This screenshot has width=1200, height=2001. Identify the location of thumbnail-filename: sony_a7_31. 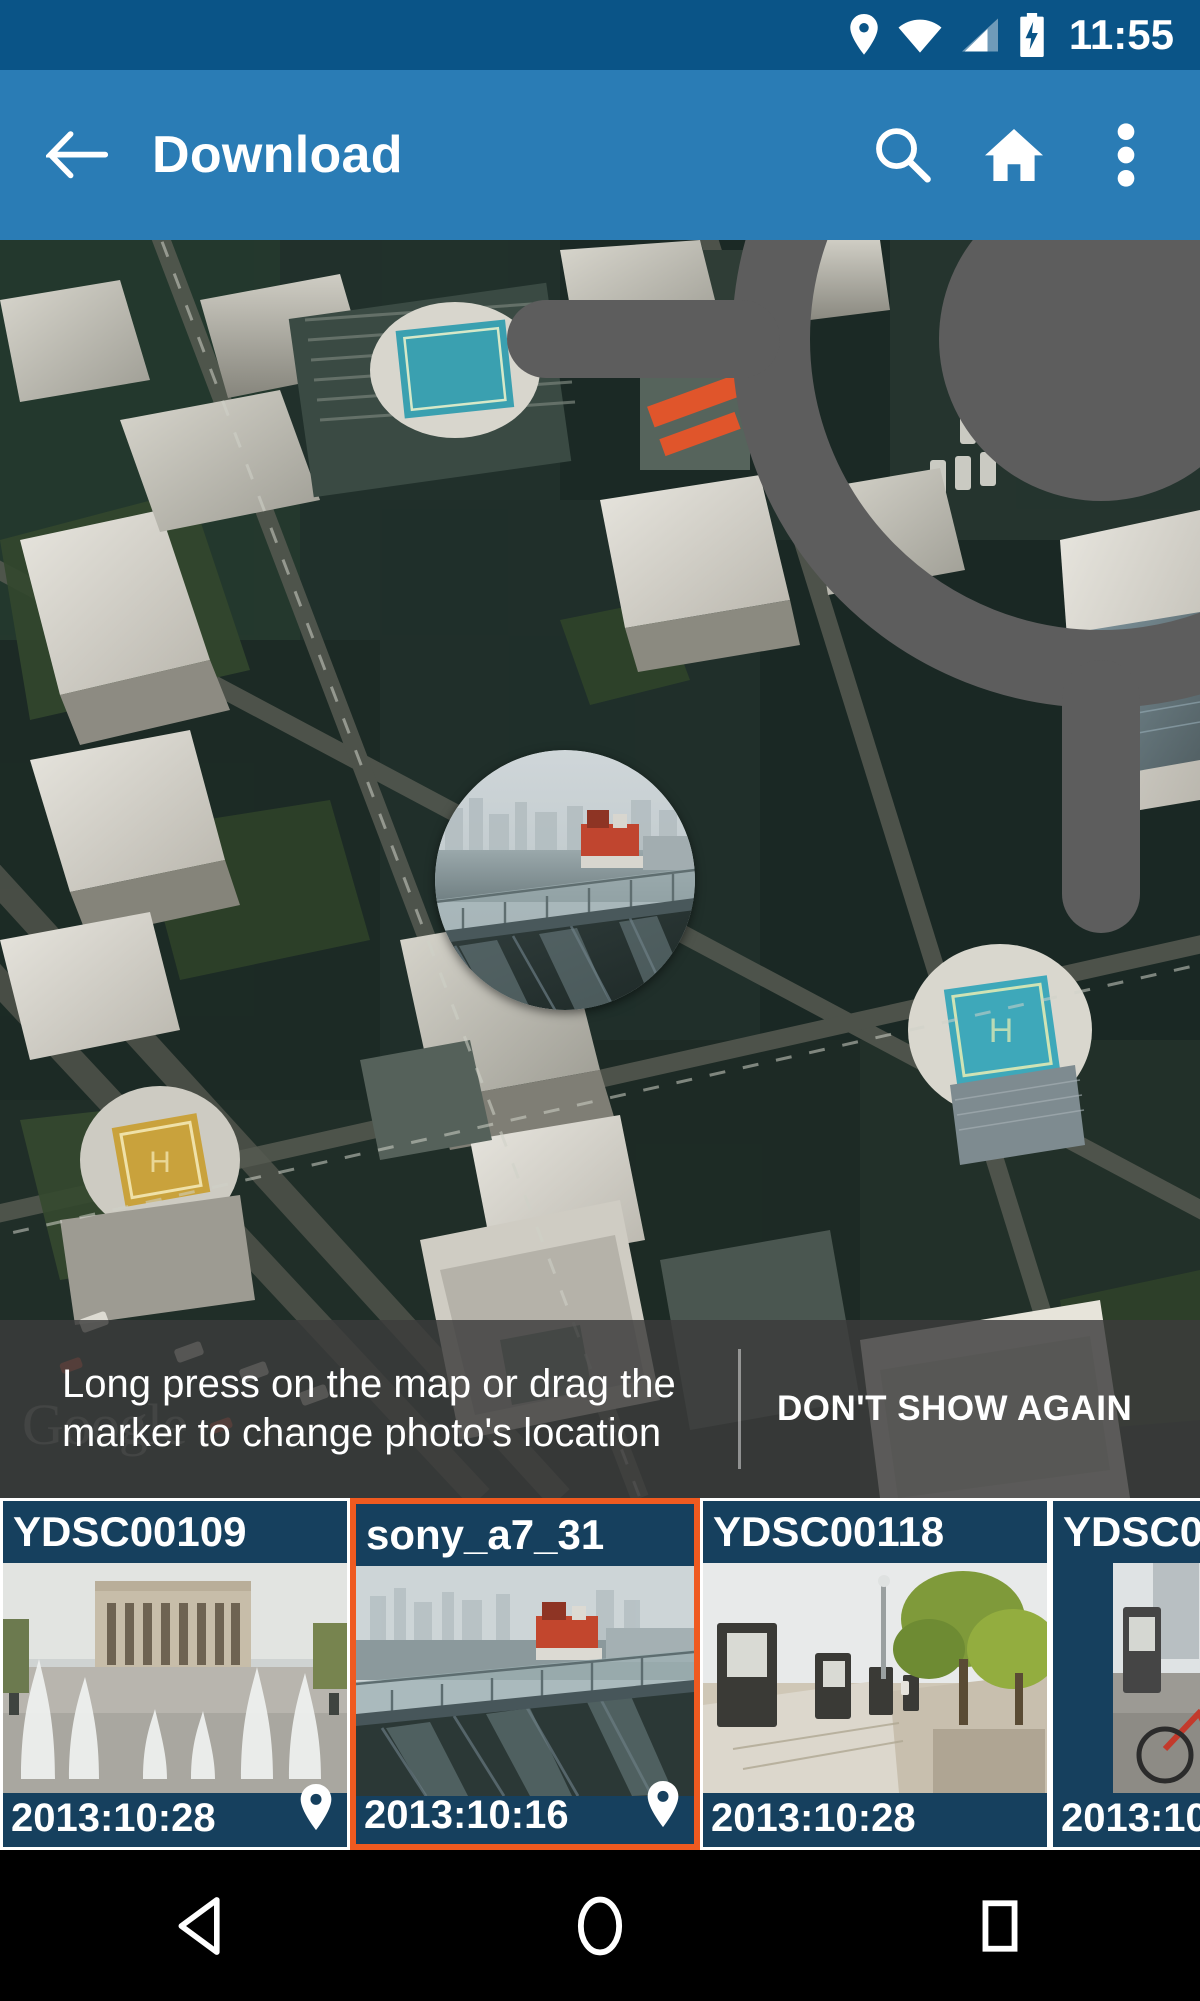
(485, 1534).